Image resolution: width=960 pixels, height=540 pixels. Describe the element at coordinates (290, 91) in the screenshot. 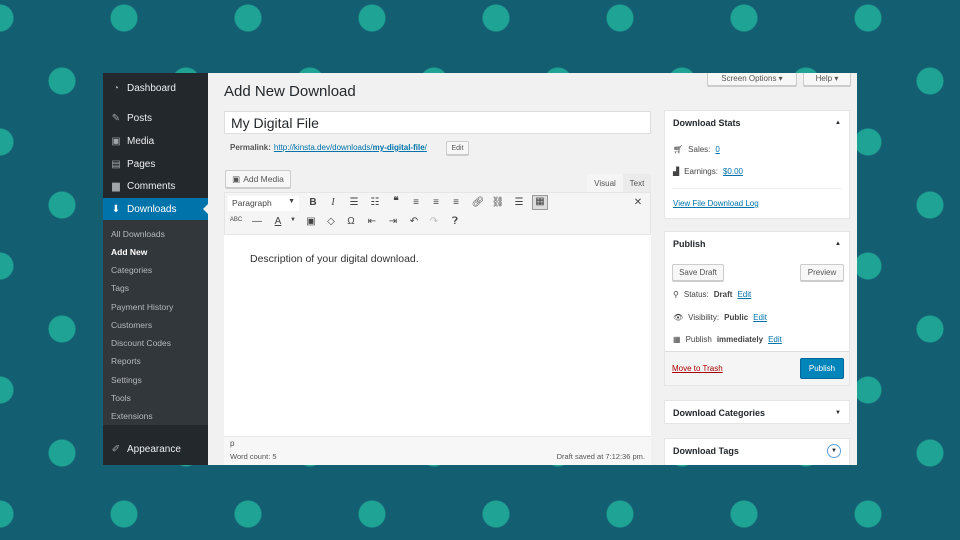

I see `page-title: Add New Download` at that location.